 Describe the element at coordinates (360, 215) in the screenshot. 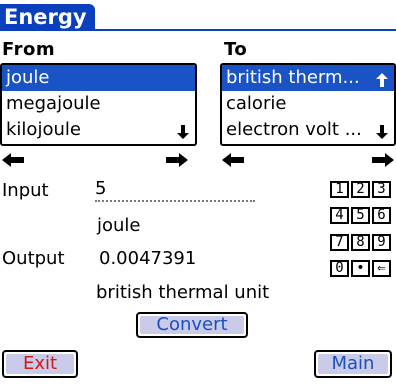

I see `keypad-key-5: 5` at that location.